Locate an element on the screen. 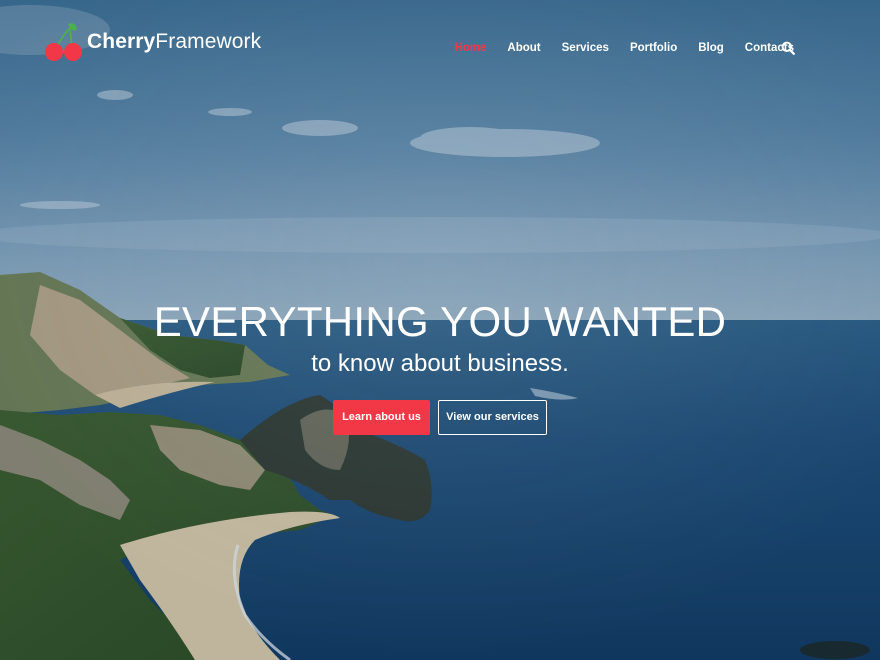 This screenshot has height=660, width=880. nav-item-about: About is located at coordinates (523, 48).